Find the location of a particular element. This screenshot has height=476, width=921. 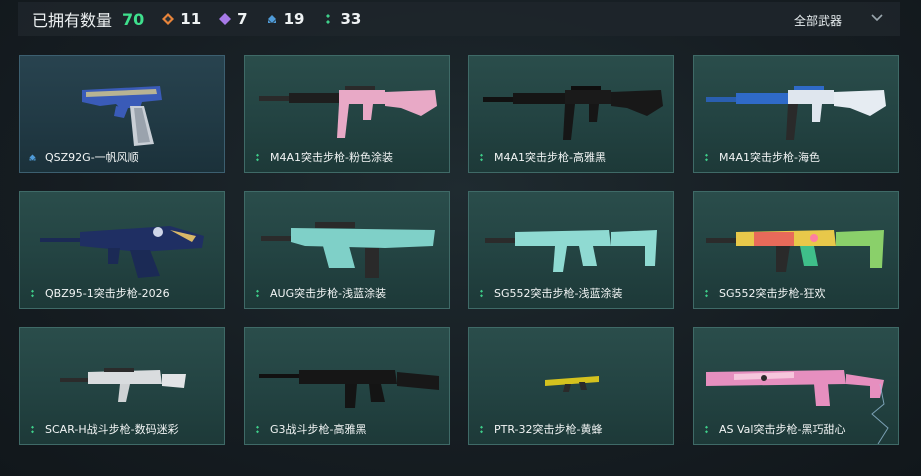

weapon-name: SG552突击步枪-狂欢 is located at coordinates (763, 293).